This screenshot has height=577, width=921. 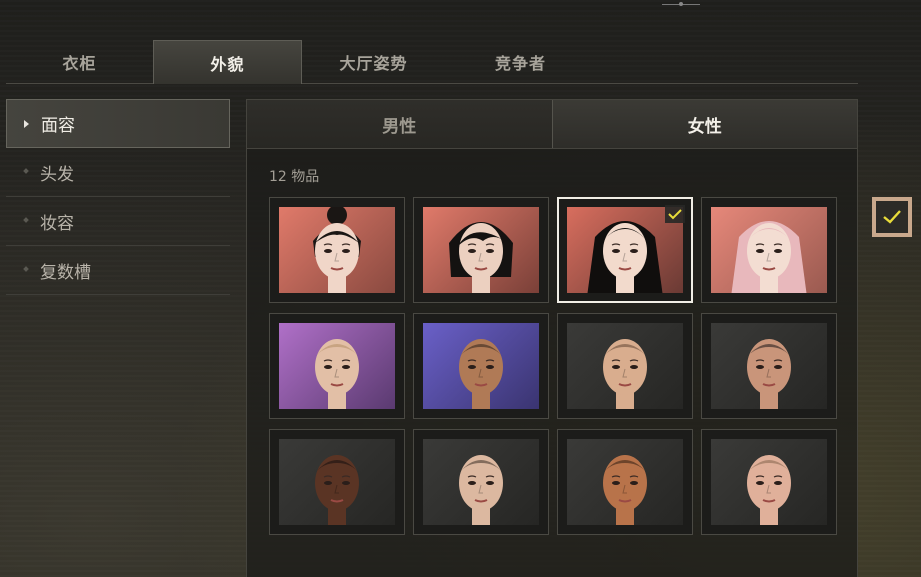 I want to click on tab-appearance: 外貌, so click(x=227, y=62).